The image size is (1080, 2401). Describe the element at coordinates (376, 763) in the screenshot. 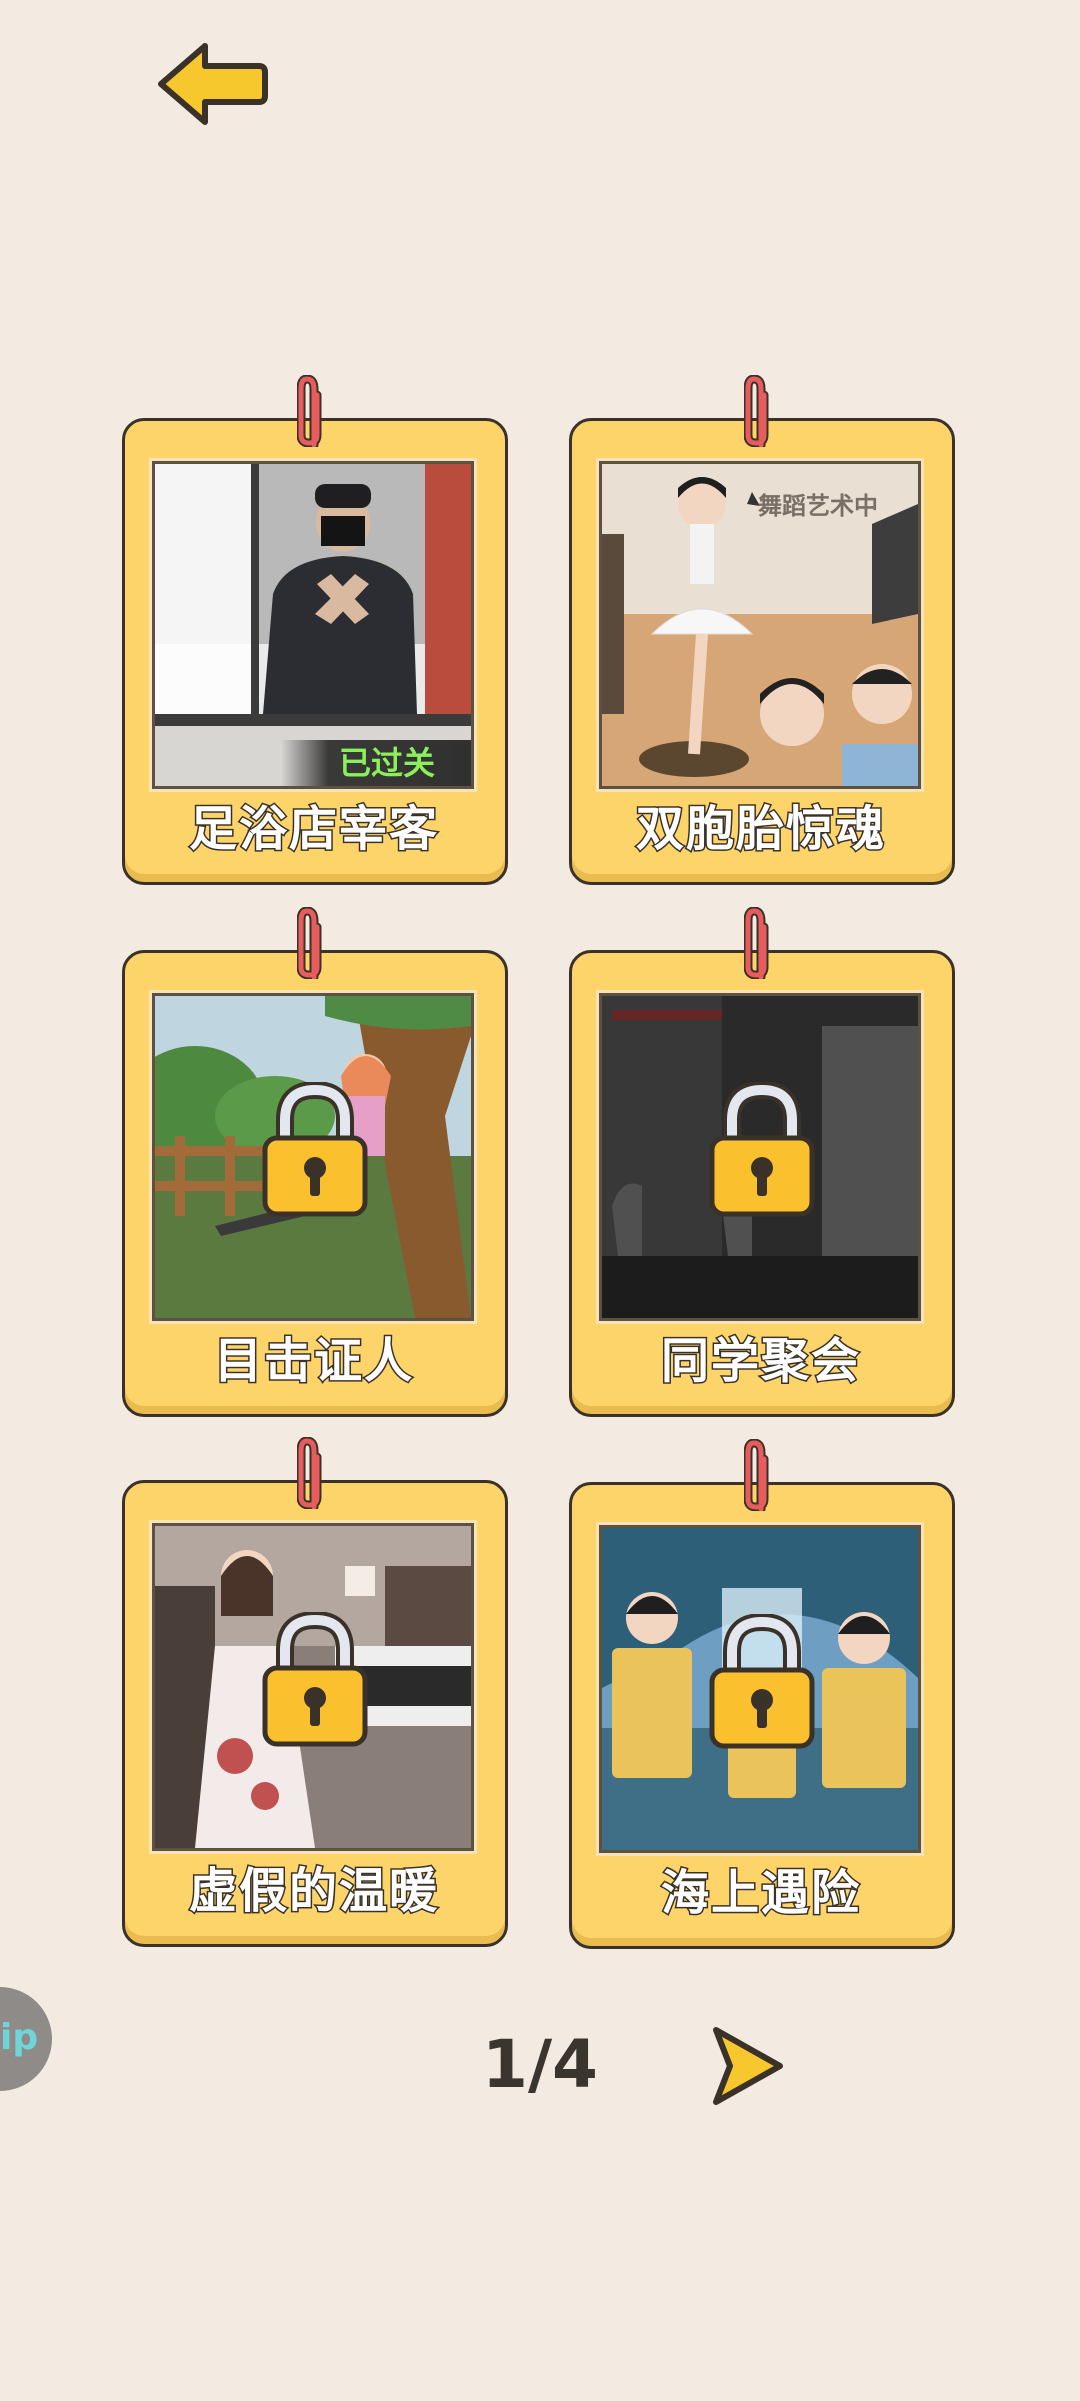

I see `passed-badge: 已过关` at that location.